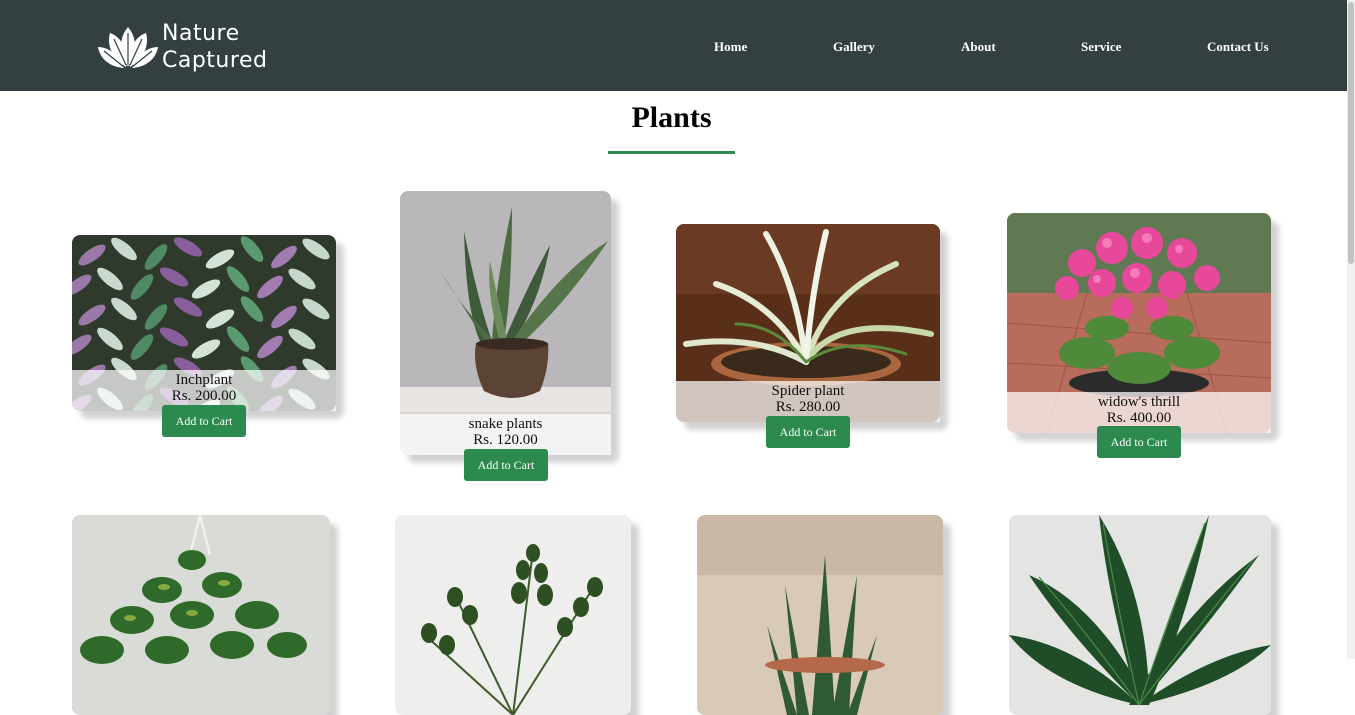  What do you see at coordinates (204, 380) in the screenshot?
I see `product-name: Inchplant` at bounding box center [204, 380].